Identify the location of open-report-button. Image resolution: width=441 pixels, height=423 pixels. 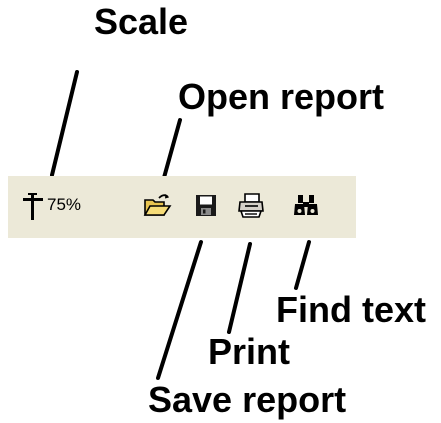
(157, 205).